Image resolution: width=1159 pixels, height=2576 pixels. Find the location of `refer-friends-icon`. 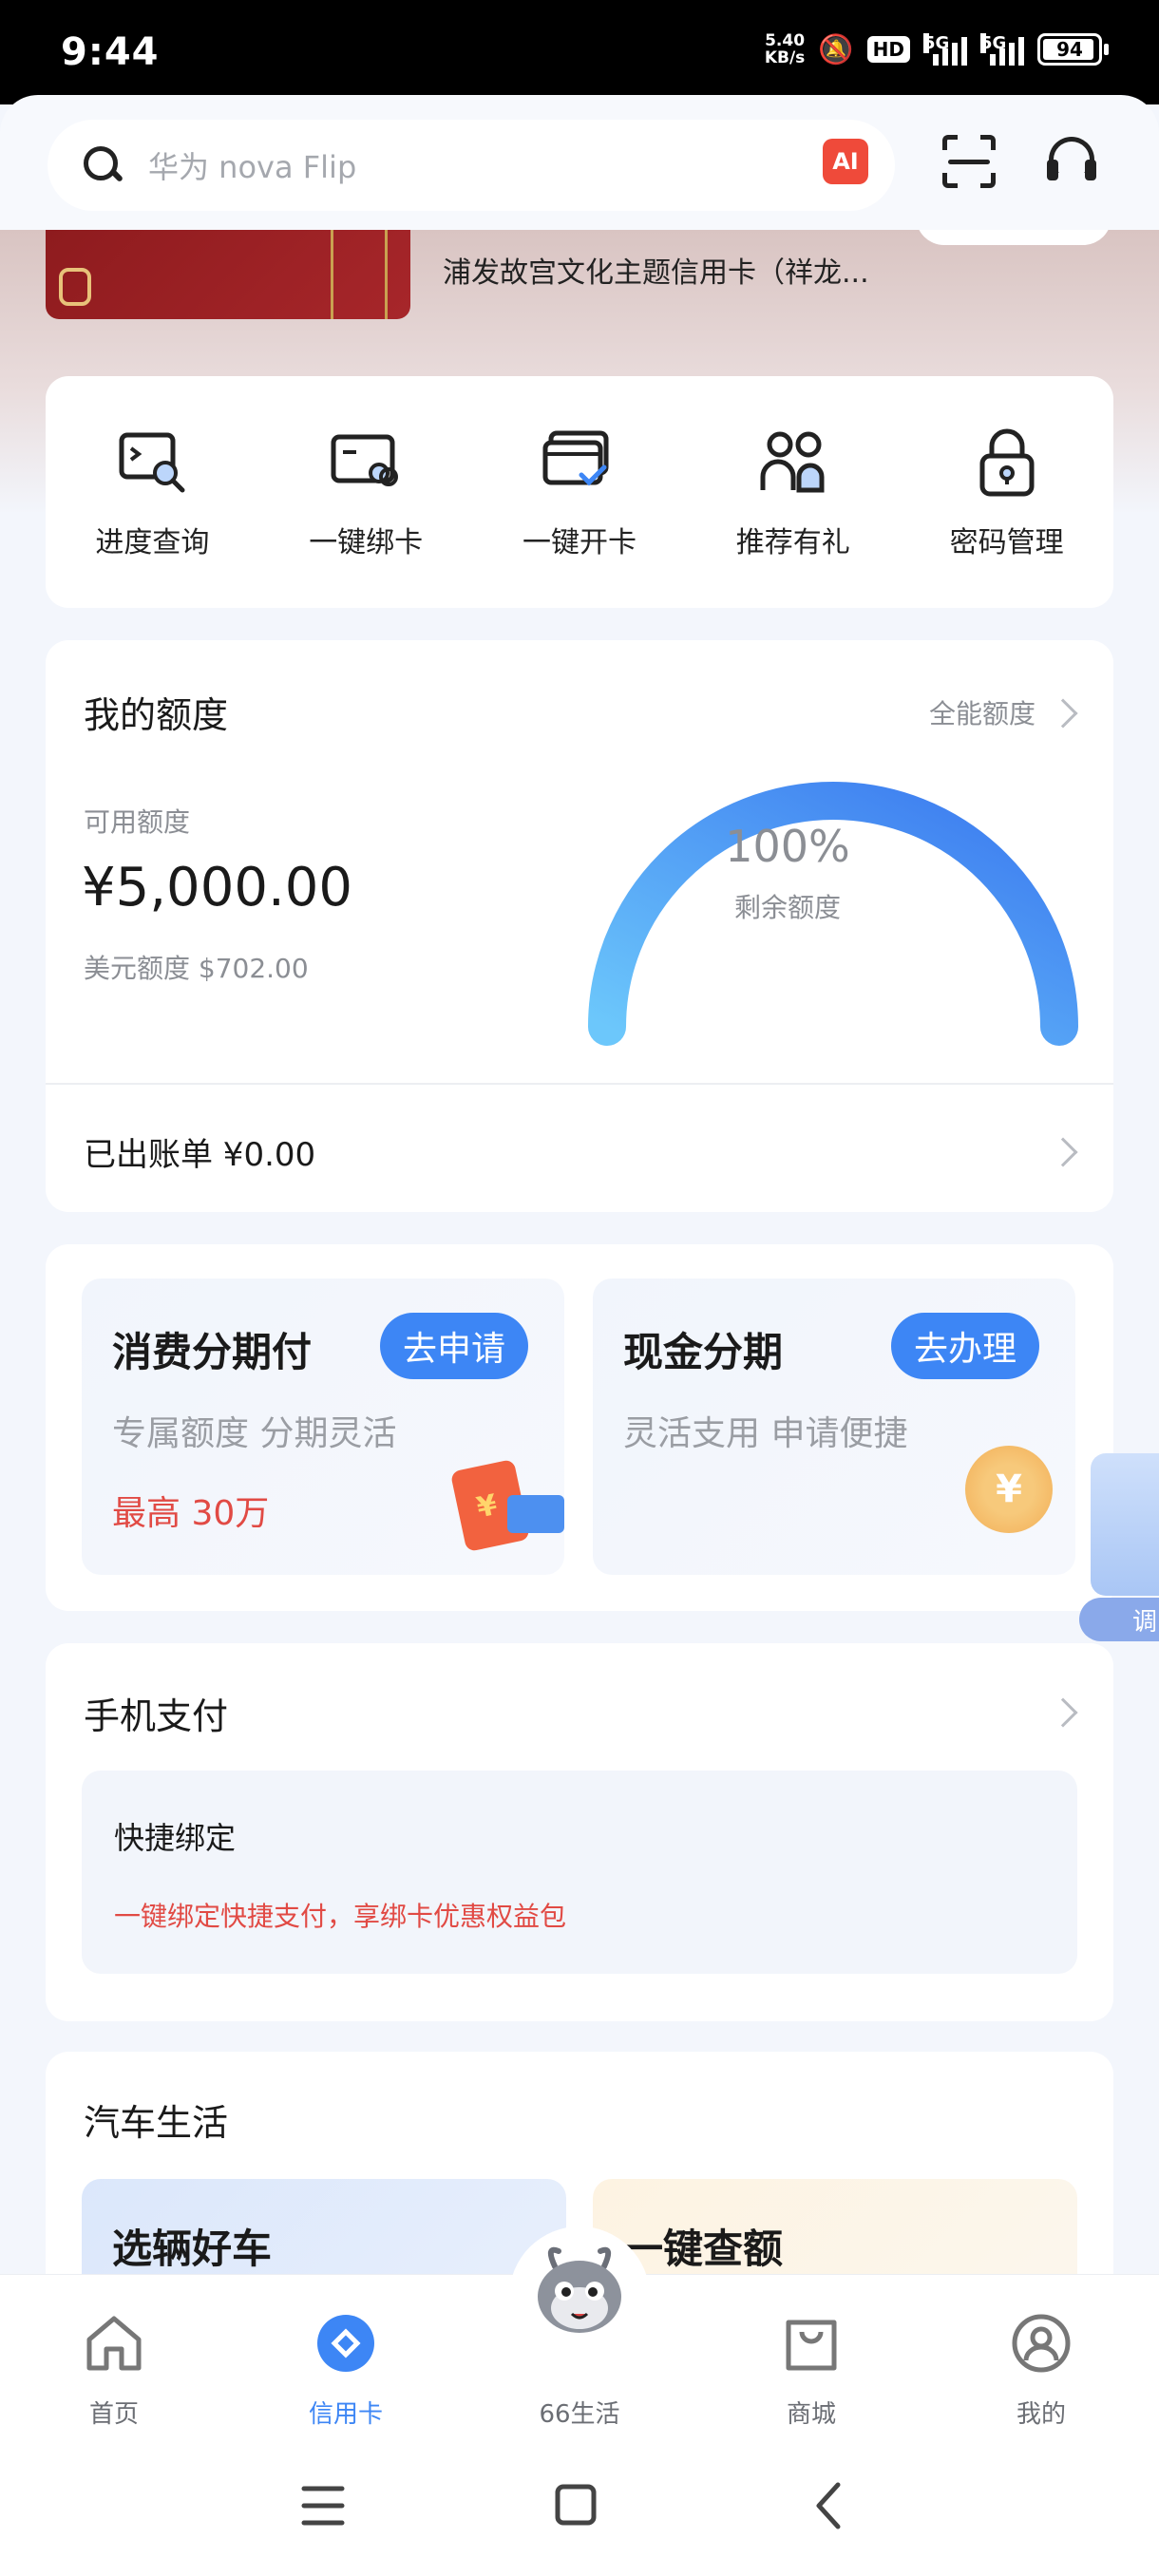

refer-friends-icon is located at coordinates (792, 462).